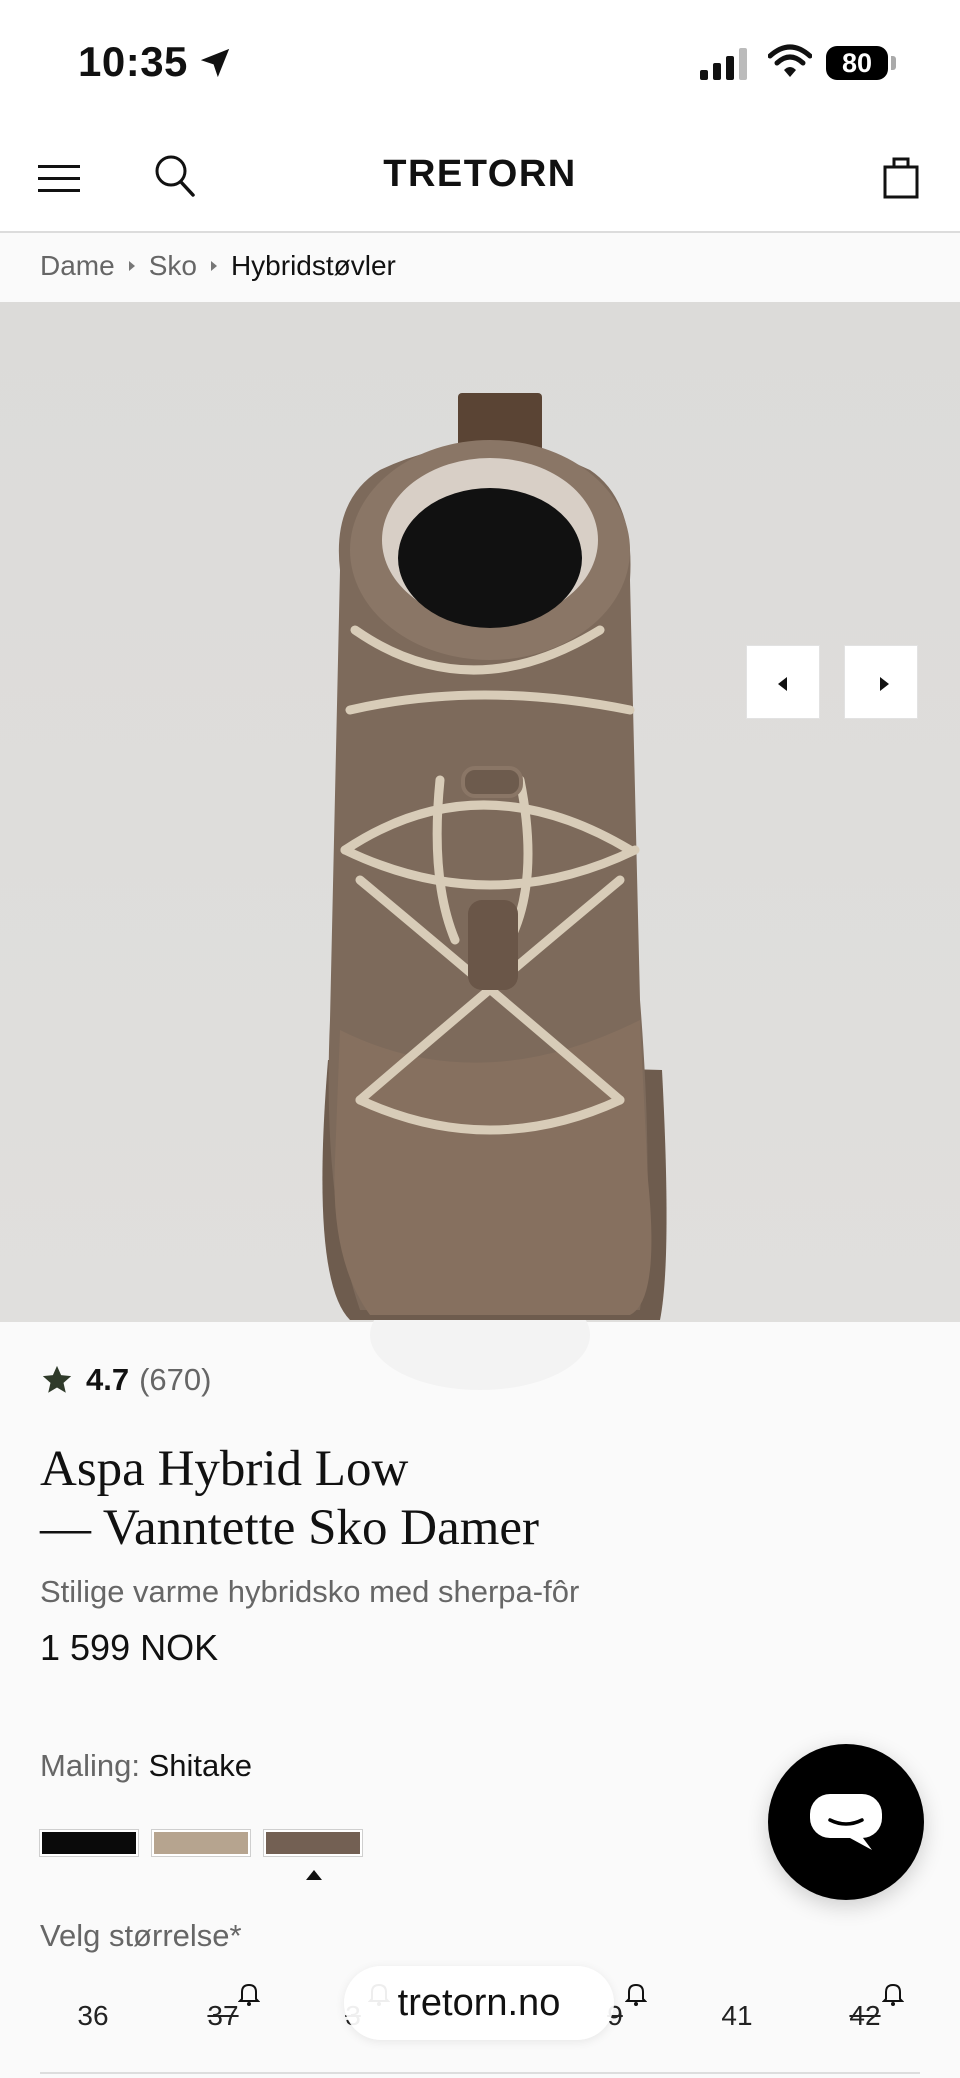 The height and width of the screenshot is (2078, 960). I want to click on color-selected-value: Shitake, so click(200, 1765).